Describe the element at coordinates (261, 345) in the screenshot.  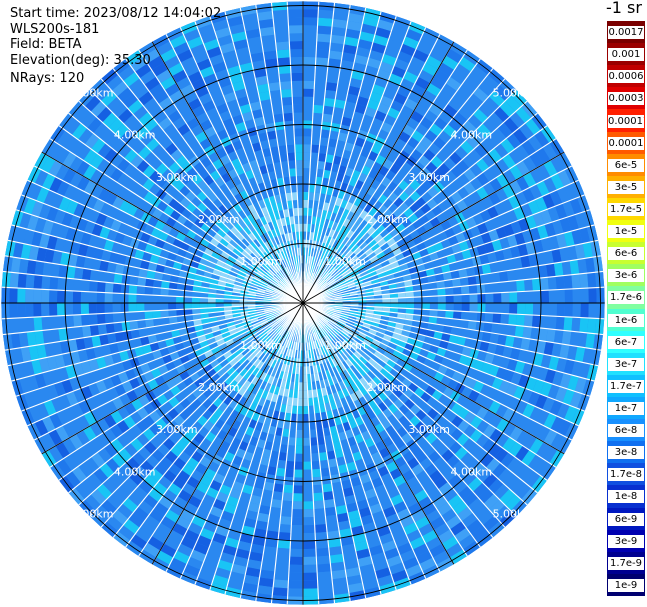
I see `range-ring-label: 1.00km` at that location.